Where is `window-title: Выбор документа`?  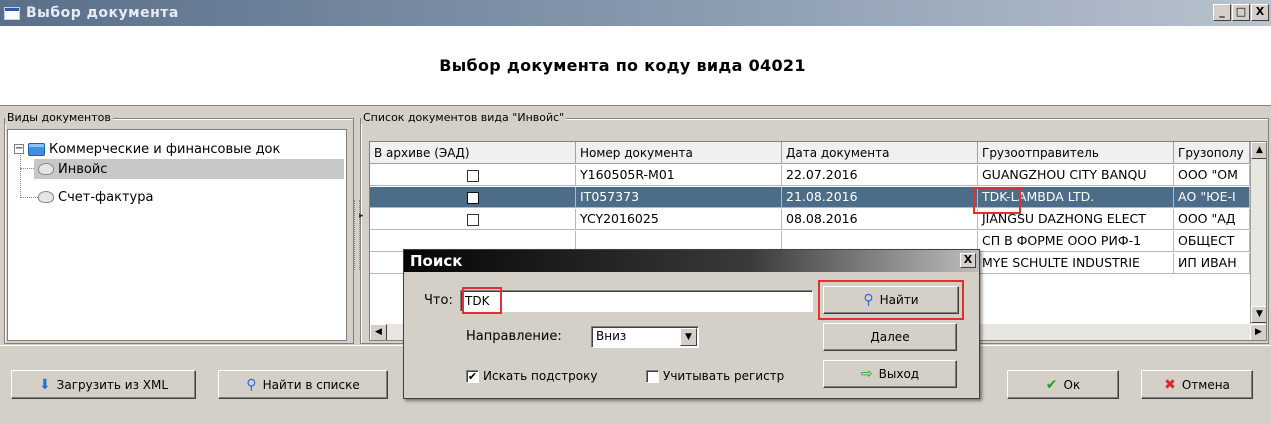
window-title: Выбор документа is located at coordinates (102, 13).